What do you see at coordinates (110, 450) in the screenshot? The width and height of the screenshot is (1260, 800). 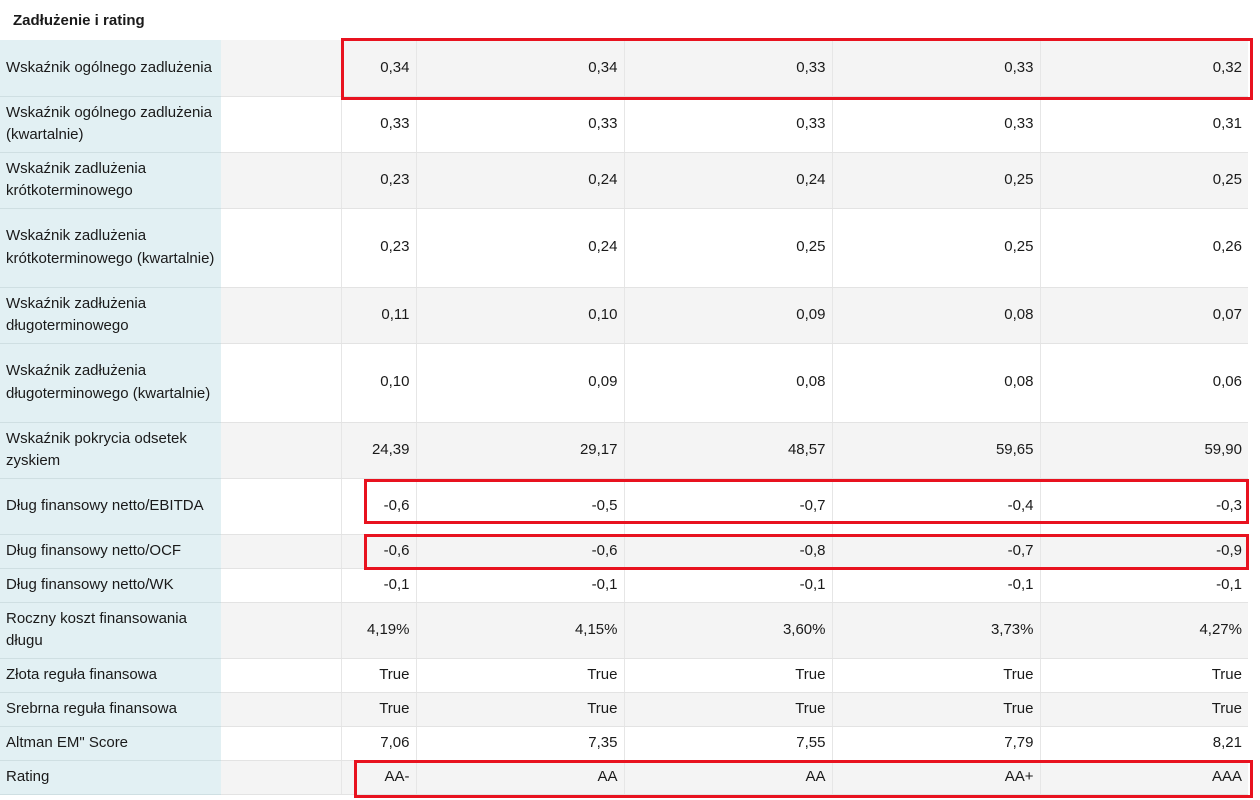 I see `row-label: Wskaźnik pokrycia odsetek zyskiem` at bounding box center [110, 450].